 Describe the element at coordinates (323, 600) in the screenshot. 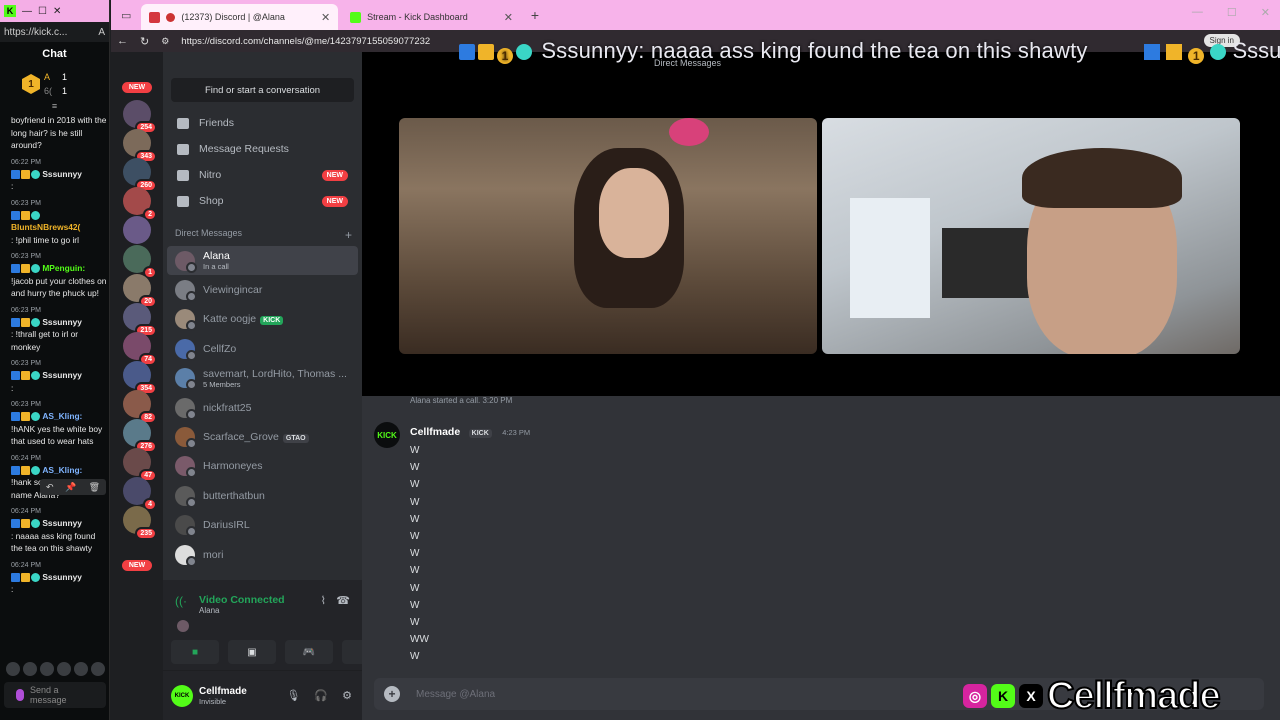

I see `noise-suppression-icon: ⌇` at that location.